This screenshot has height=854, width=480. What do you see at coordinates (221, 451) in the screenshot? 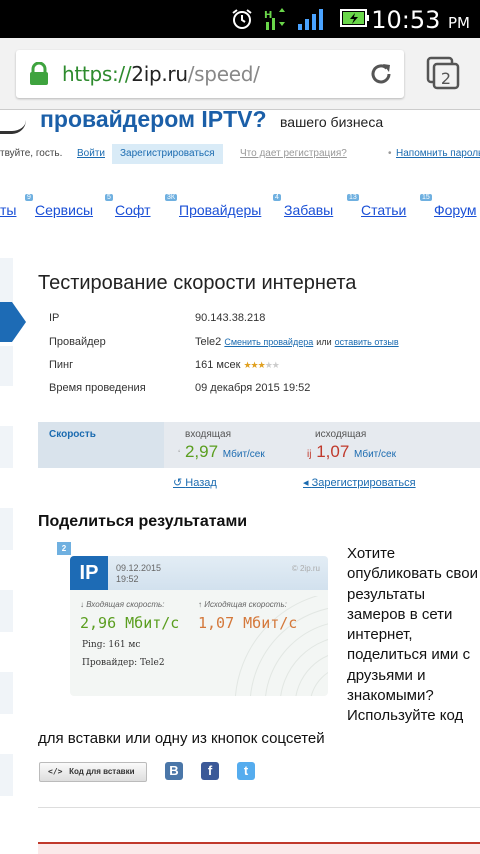
I see `download-speed: ʻ 2,97 Мбит/сек` at bounding box center [221, 451].